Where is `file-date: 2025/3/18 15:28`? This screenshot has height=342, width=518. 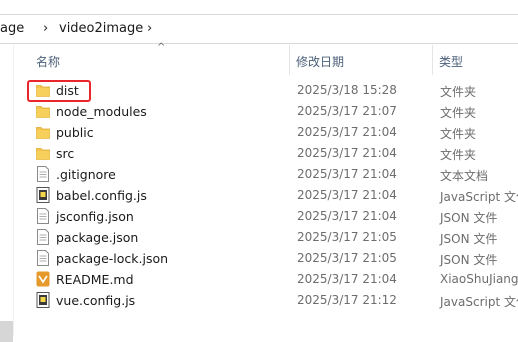 file-date: 2025/3/18 15:28 is located at coordinates (347, 90).